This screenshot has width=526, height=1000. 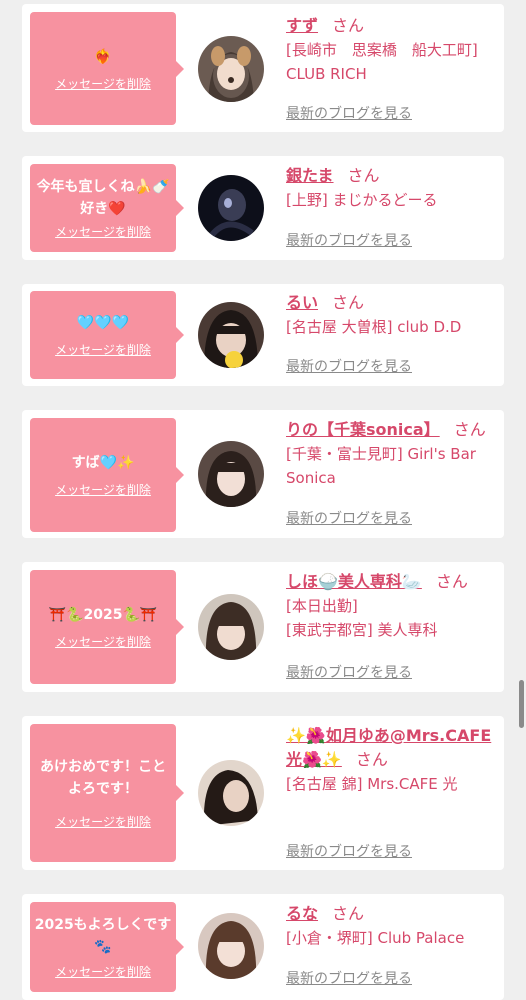 I want to click on shop-info: [千葉・富士見町] Girl's Bar Sonica, so click(x=381, y=466).